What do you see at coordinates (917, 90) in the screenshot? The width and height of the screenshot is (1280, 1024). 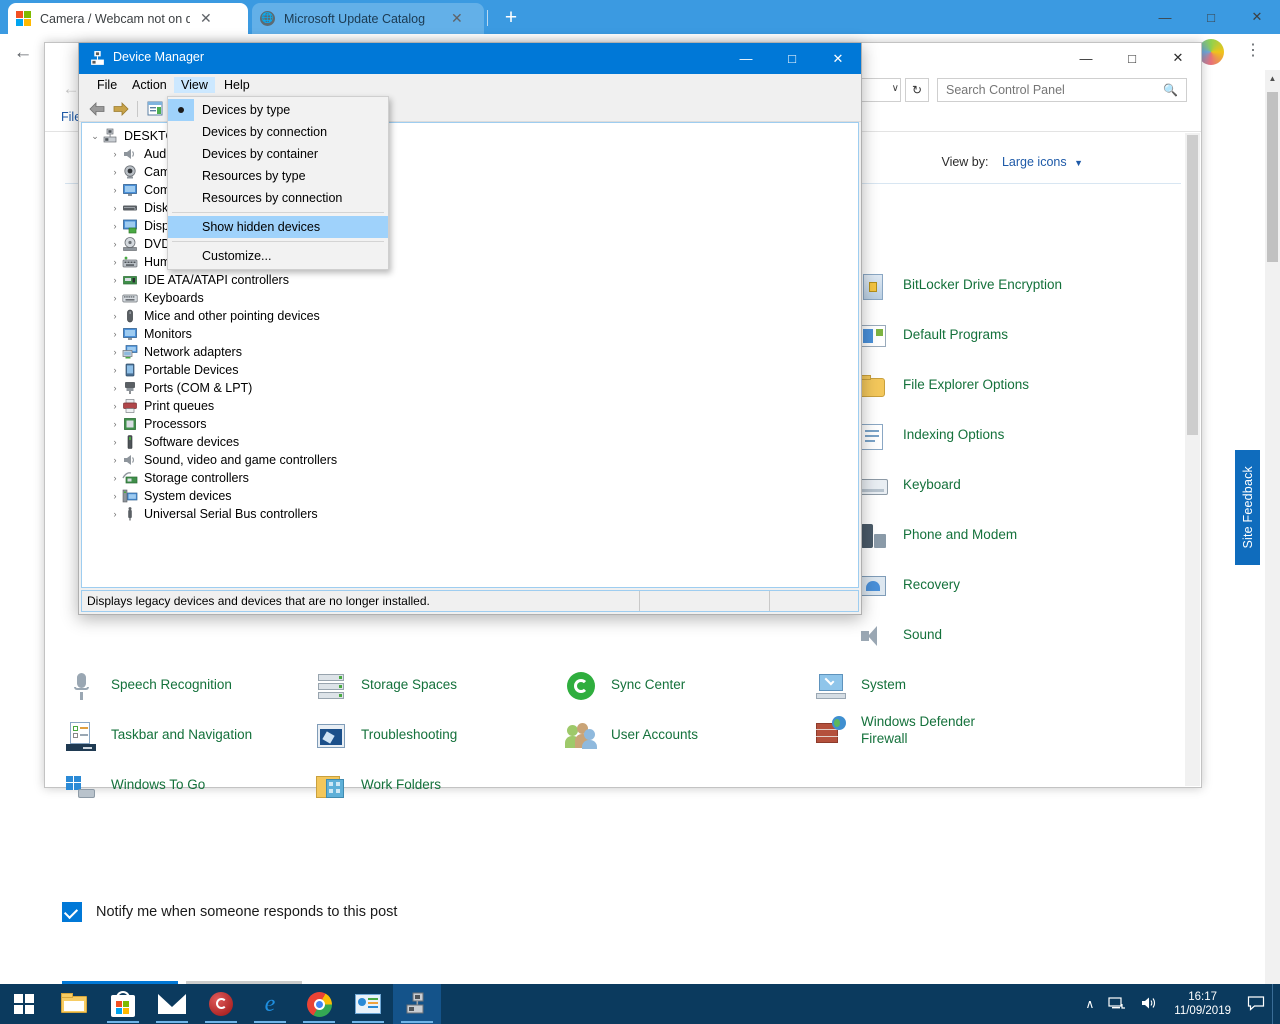 I see `cp-refresh-button: ↻` at bounding box center [917, 90].